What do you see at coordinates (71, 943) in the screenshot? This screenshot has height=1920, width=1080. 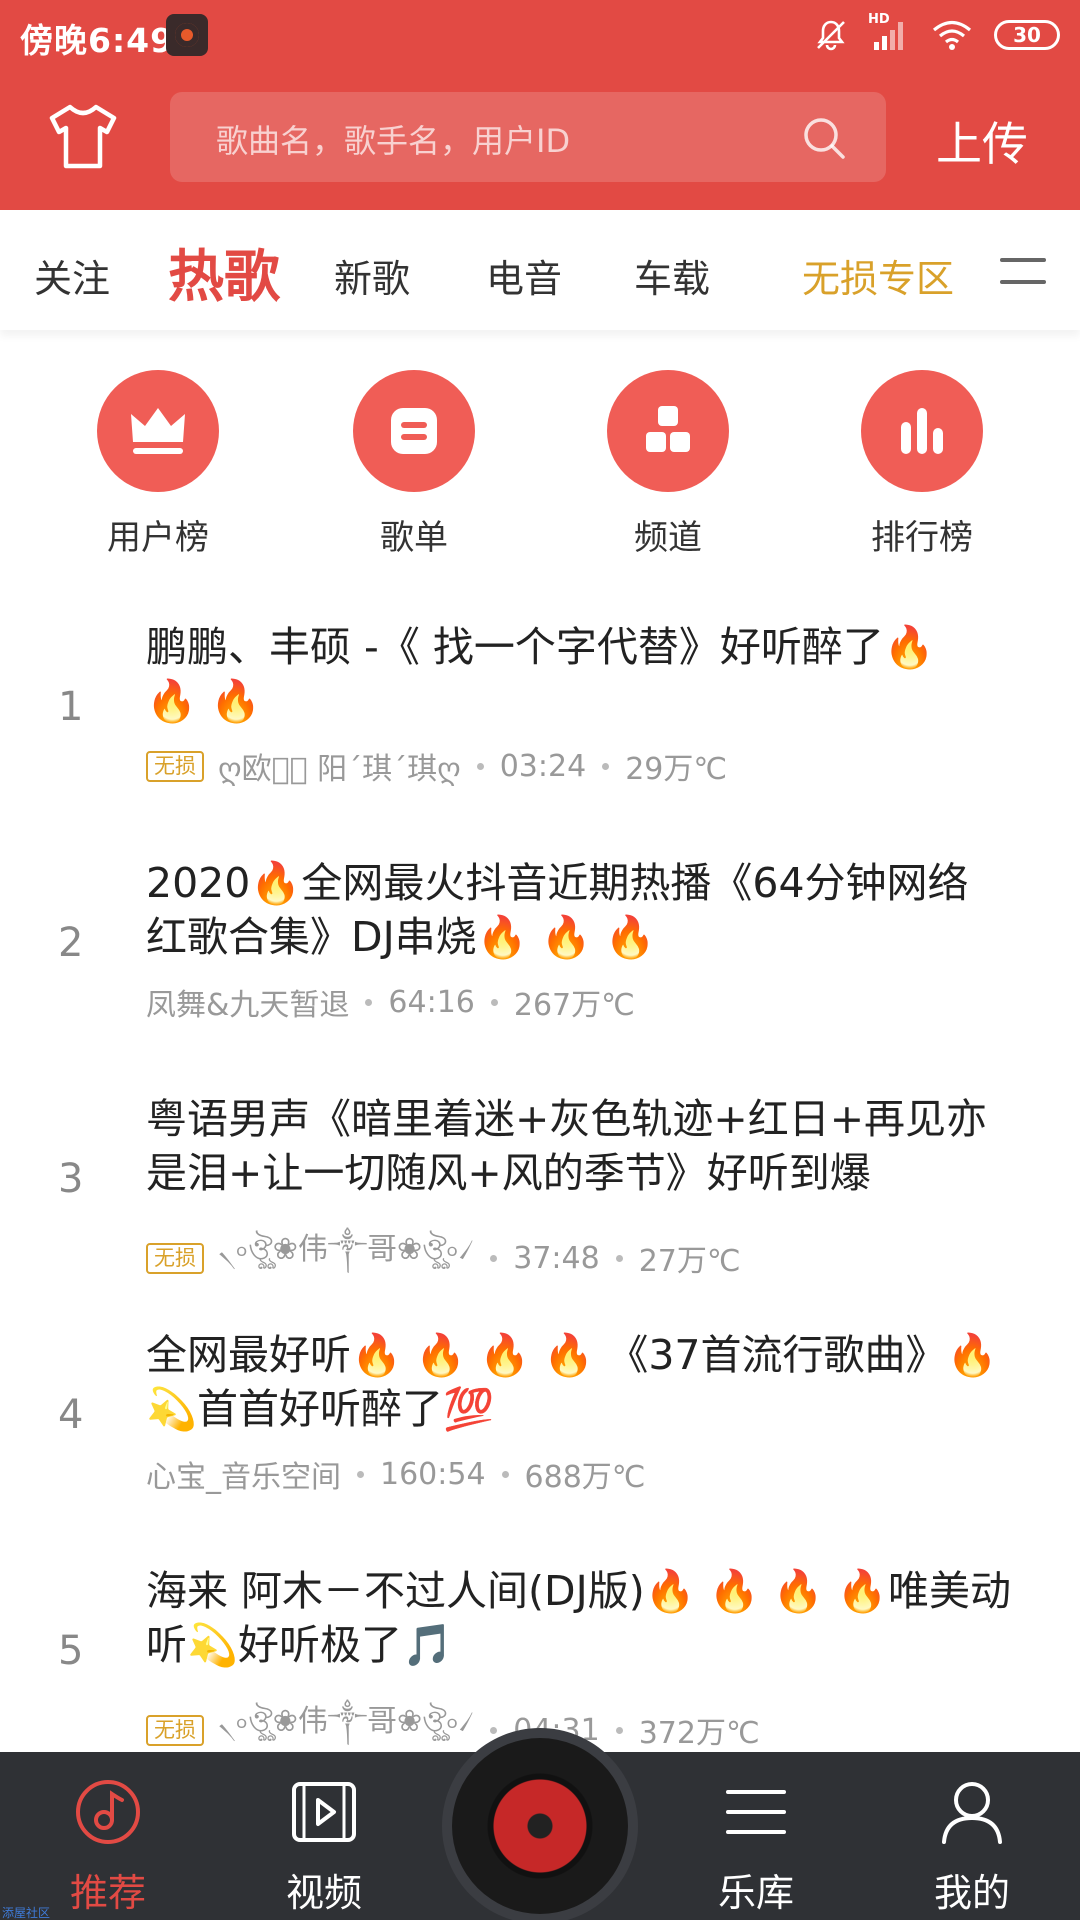 I see `song-rank: 2` at bounding box center [71, 943].